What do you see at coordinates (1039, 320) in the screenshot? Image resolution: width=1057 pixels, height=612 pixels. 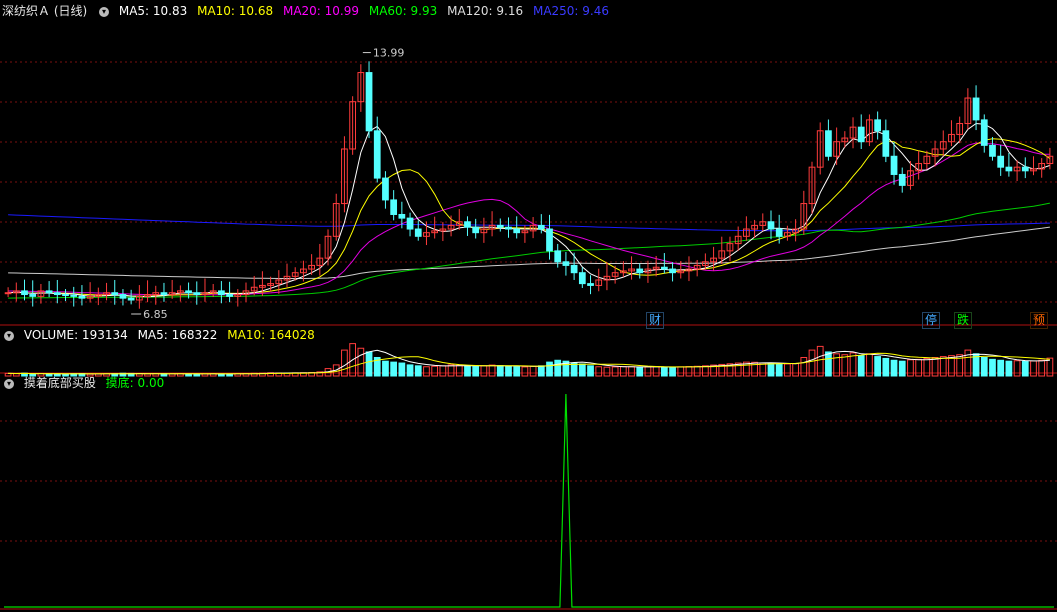 I see `event-tag-forecast: 预` at bounding box center [1039, 320].